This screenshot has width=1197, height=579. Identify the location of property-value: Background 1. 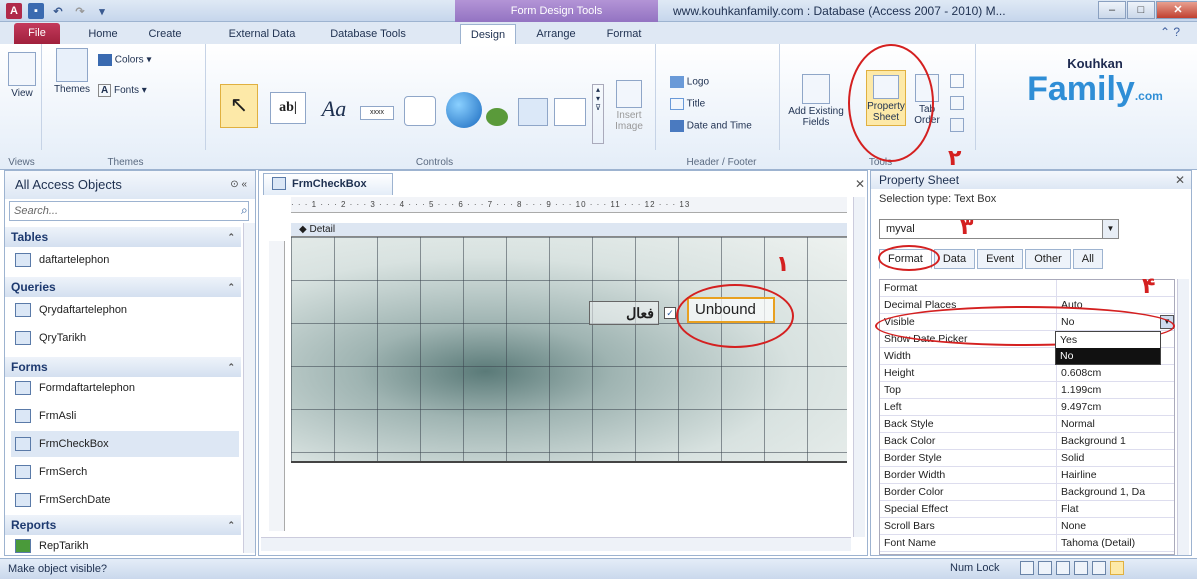
(1115, 441).